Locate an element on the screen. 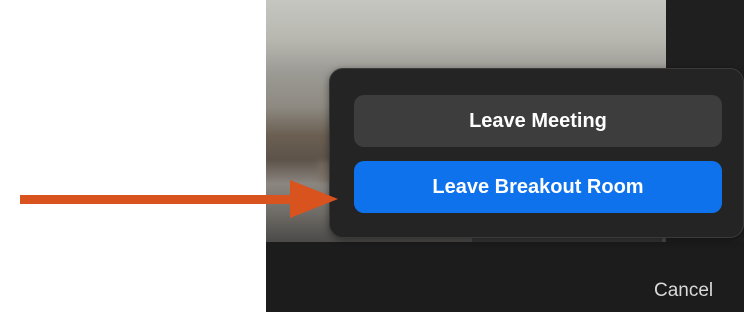  arrow-right-icon is located at coordinates (179, 199).